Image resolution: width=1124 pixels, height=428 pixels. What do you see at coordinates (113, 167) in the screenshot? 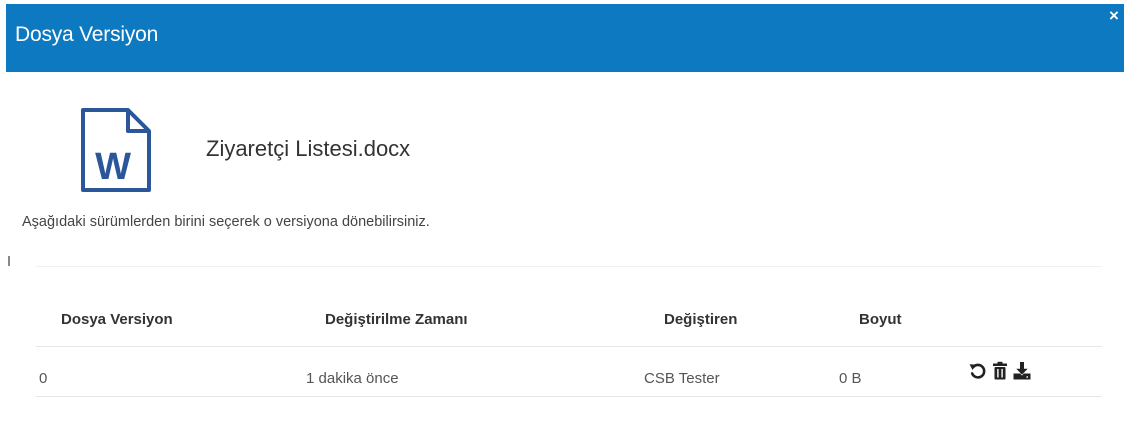
I see `word-icon-letter: W` at bounding box center [113, 167].